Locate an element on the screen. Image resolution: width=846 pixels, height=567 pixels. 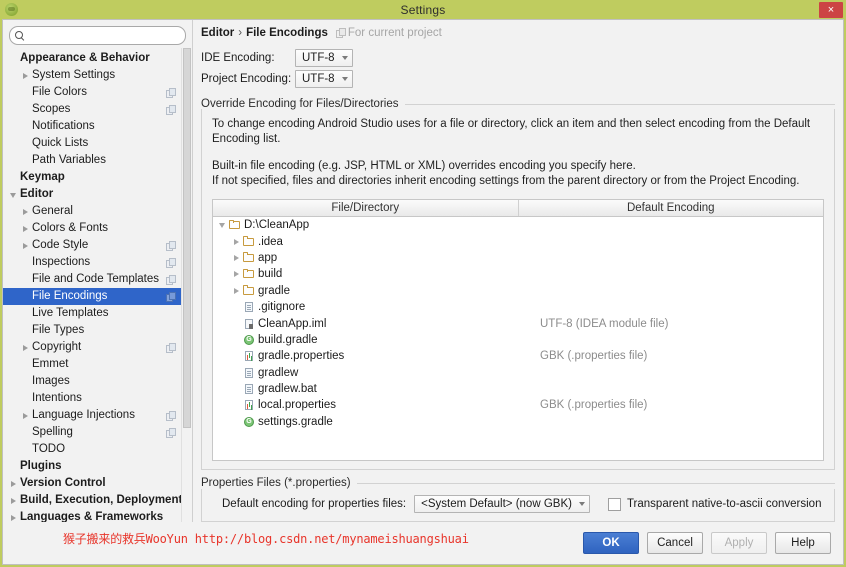
table-row: gradlew.bat is located at coordinates (518, 389).